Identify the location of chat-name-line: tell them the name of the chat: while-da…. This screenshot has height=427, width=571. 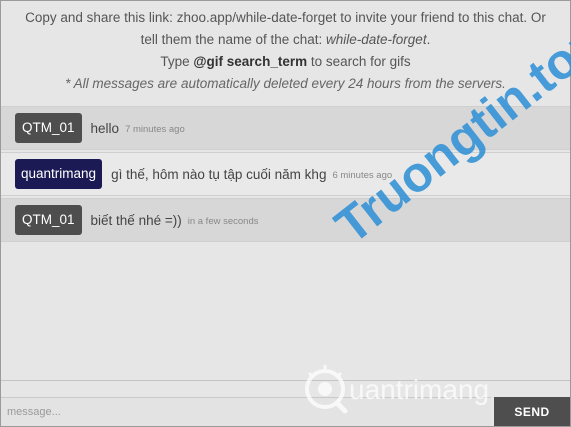
(285, 39).